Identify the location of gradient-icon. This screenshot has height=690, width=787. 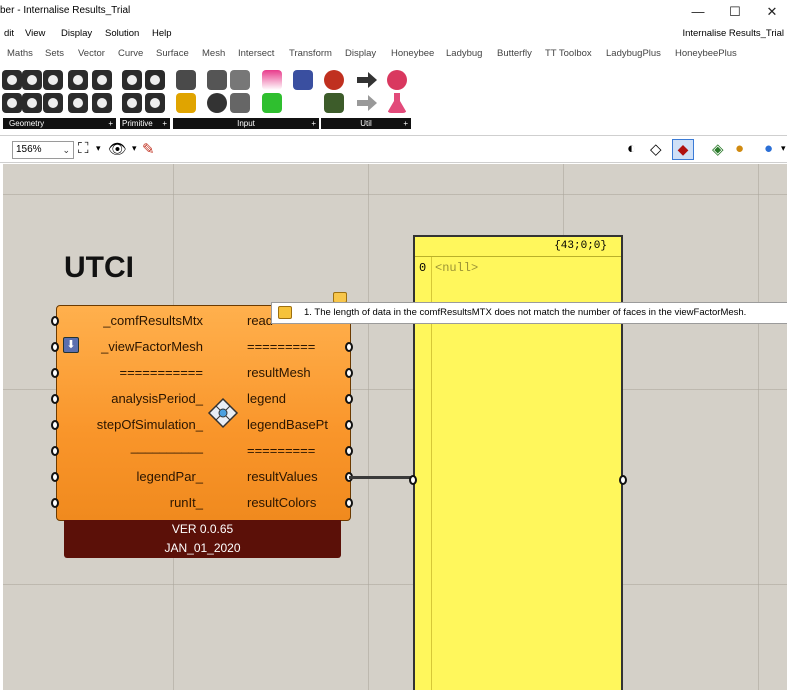
(272, 80).